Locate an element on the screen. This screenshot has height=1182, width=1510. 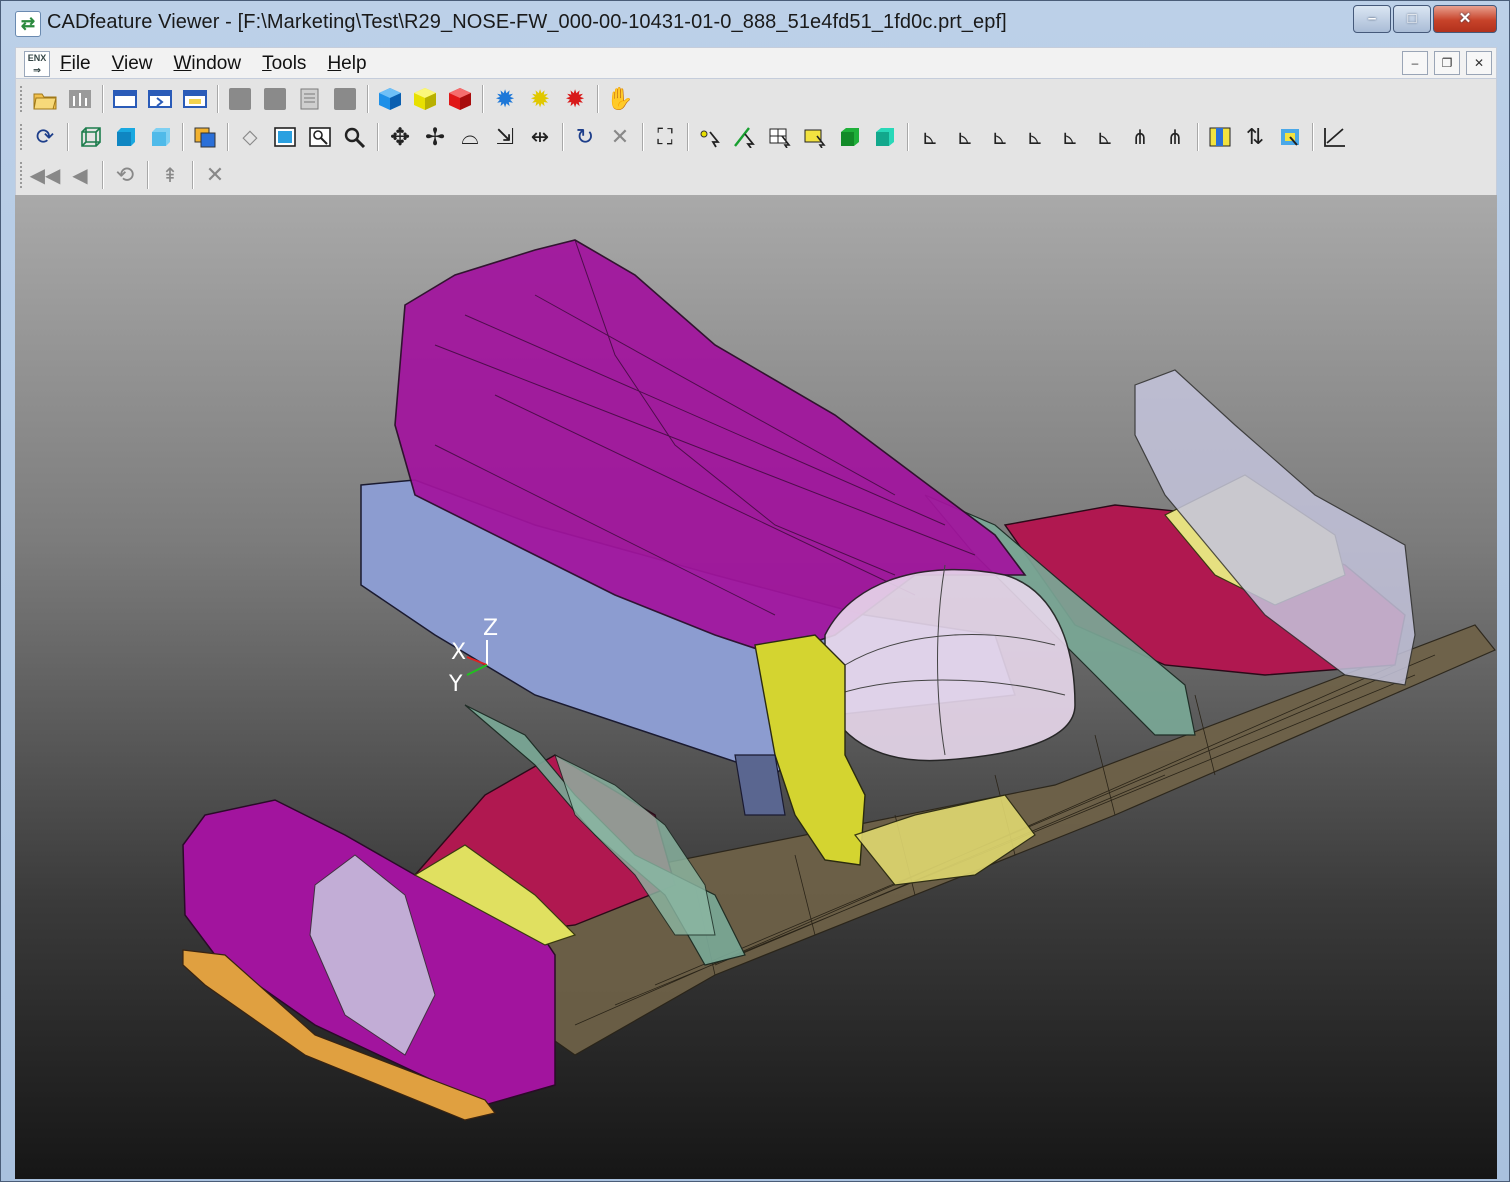
palette-icon is located at coordinates (1290, 137).